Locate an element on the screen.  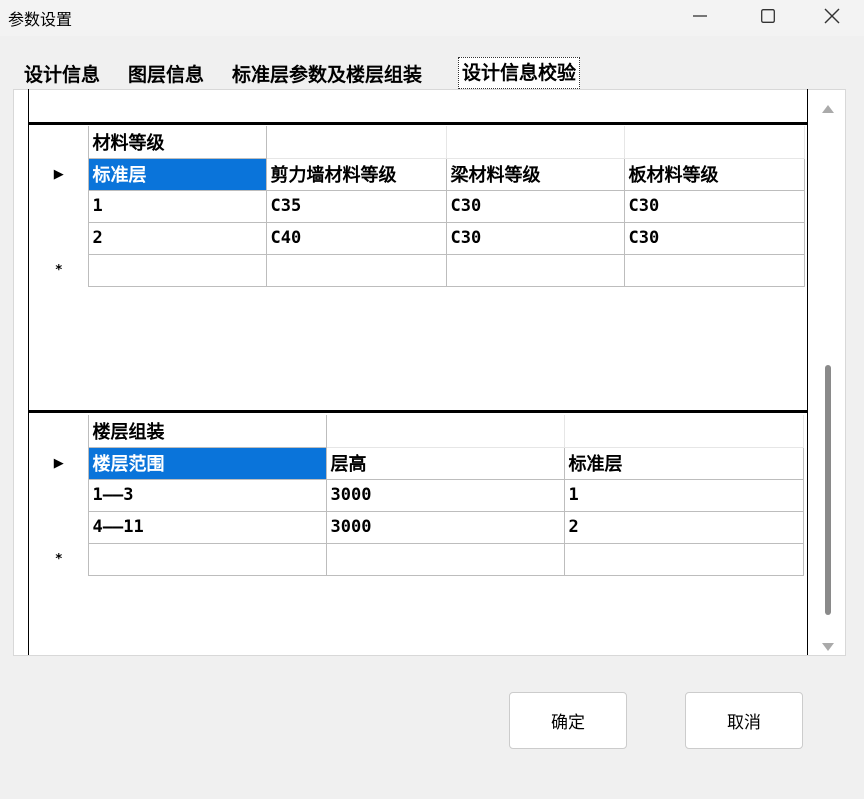
tab-design-info-check: 设计信息校验 is located at coordinates (519, 73).